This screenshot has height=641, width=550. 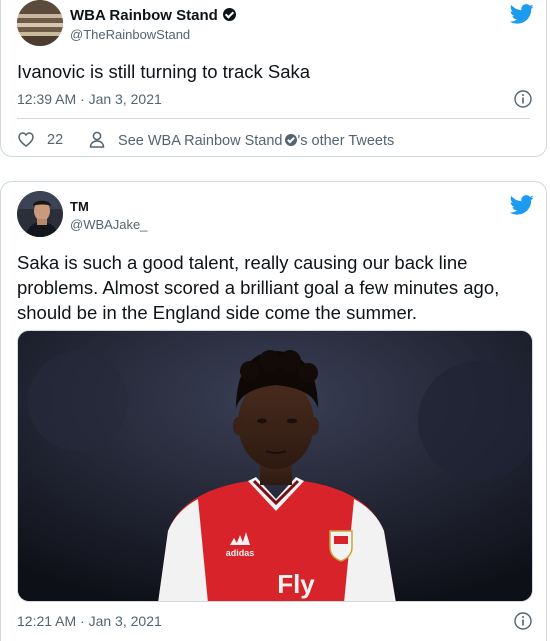 What do you see at coordinates (55, 140) in the screenshot?
I see `like-count: 22` at bounding box center [55, 140].